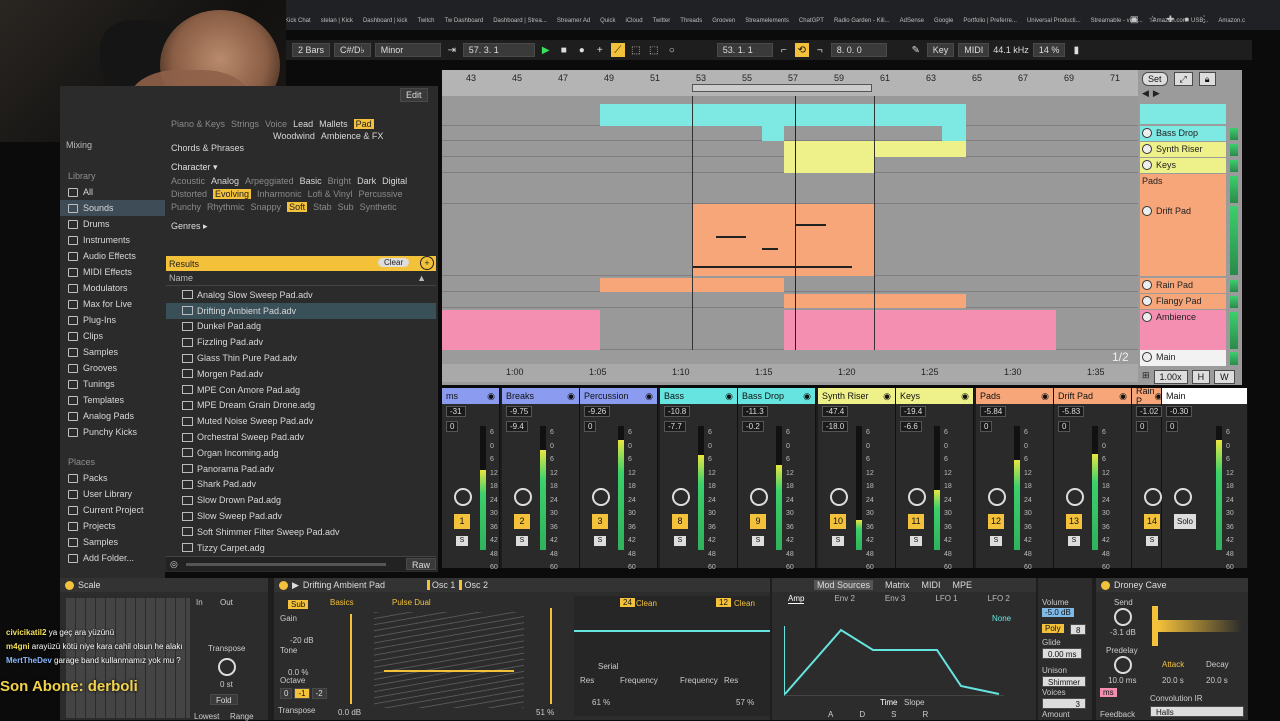  Describe the element at coordinates (385, 21) in the screenshot. I see `bookmark-item: Dashboard | kick` at that location.